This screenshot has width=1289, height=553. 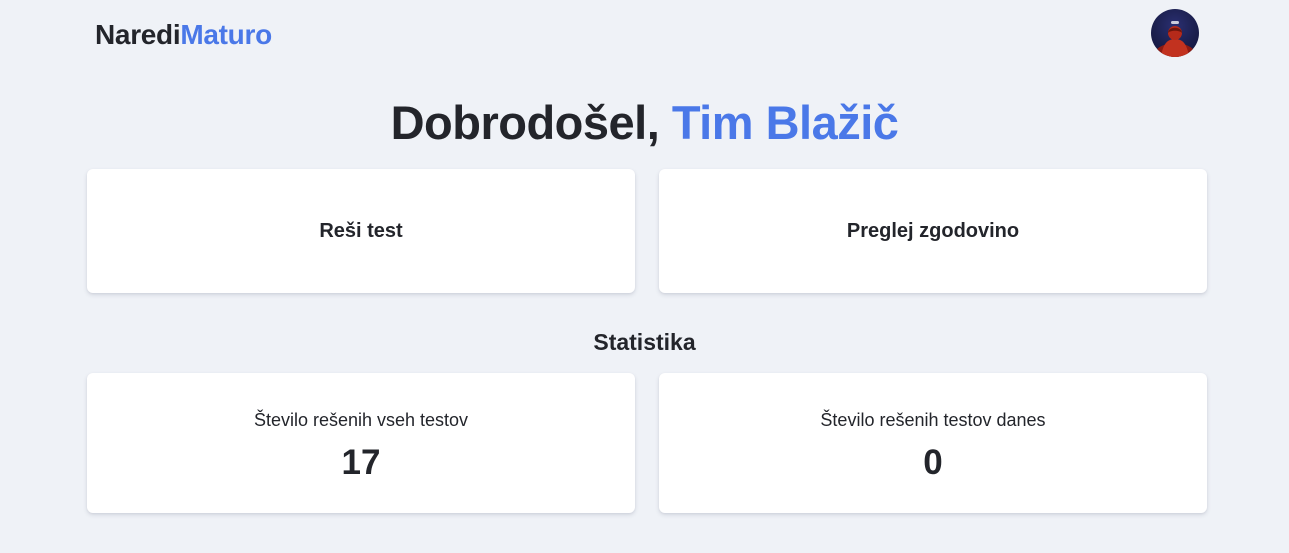 I want to click on take-test-button: Reši test, so click(x=361, y=231).